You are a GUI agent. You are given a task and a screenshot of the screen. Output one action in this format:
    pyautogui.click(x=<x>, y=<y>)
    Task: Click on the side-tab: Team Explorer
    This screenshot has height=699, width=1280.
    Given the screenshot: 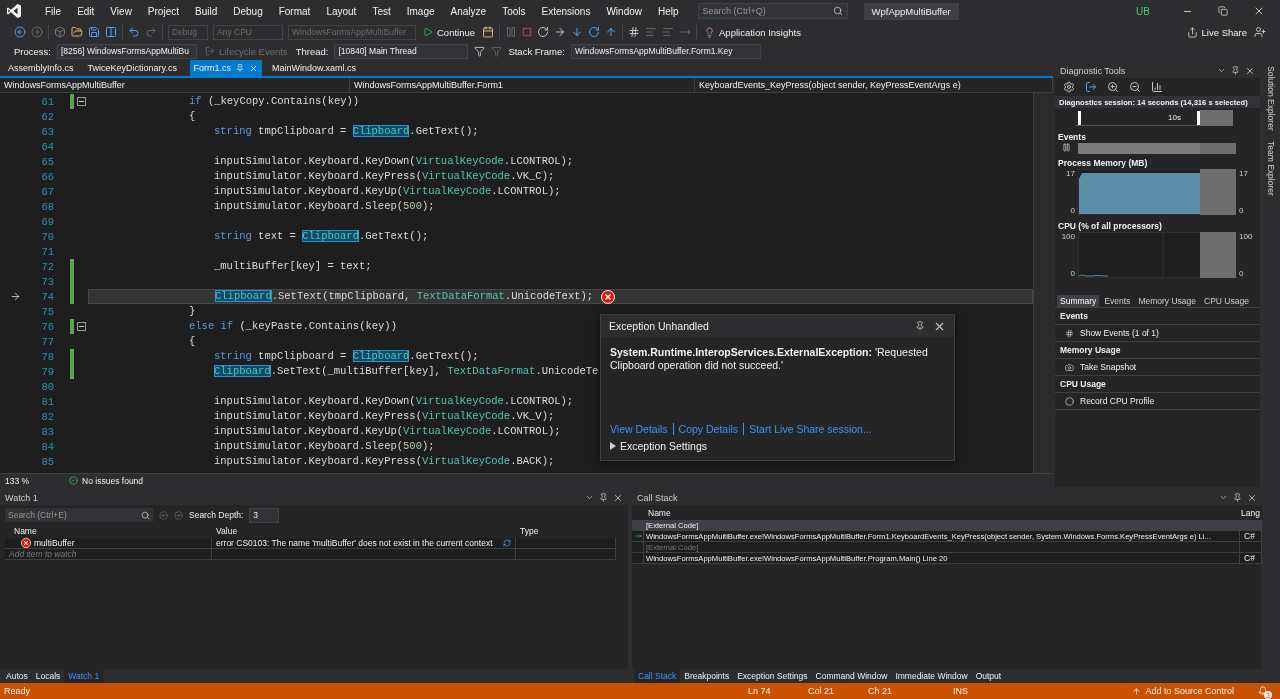 What is the action you would take?
    pyautogui.click(x=1271, y=168)
    